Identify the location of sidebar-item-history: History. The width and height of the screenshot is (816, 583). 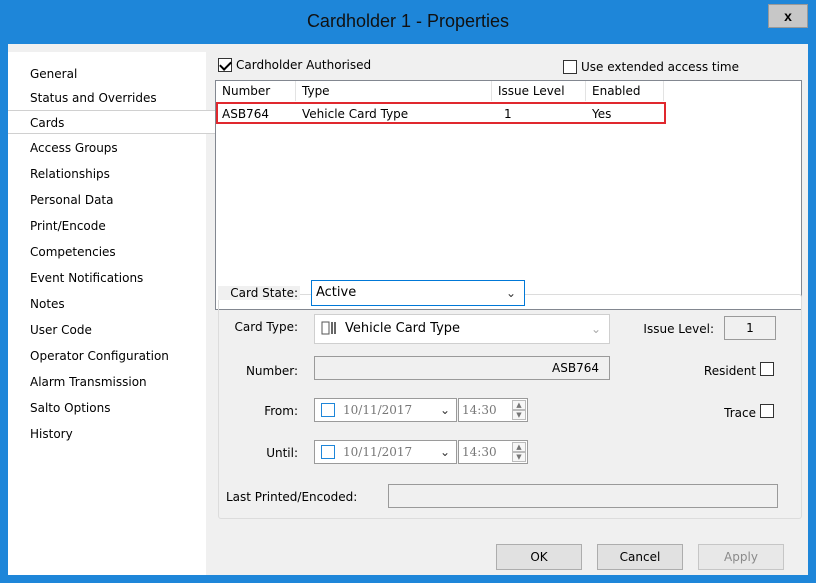
(107, 434).